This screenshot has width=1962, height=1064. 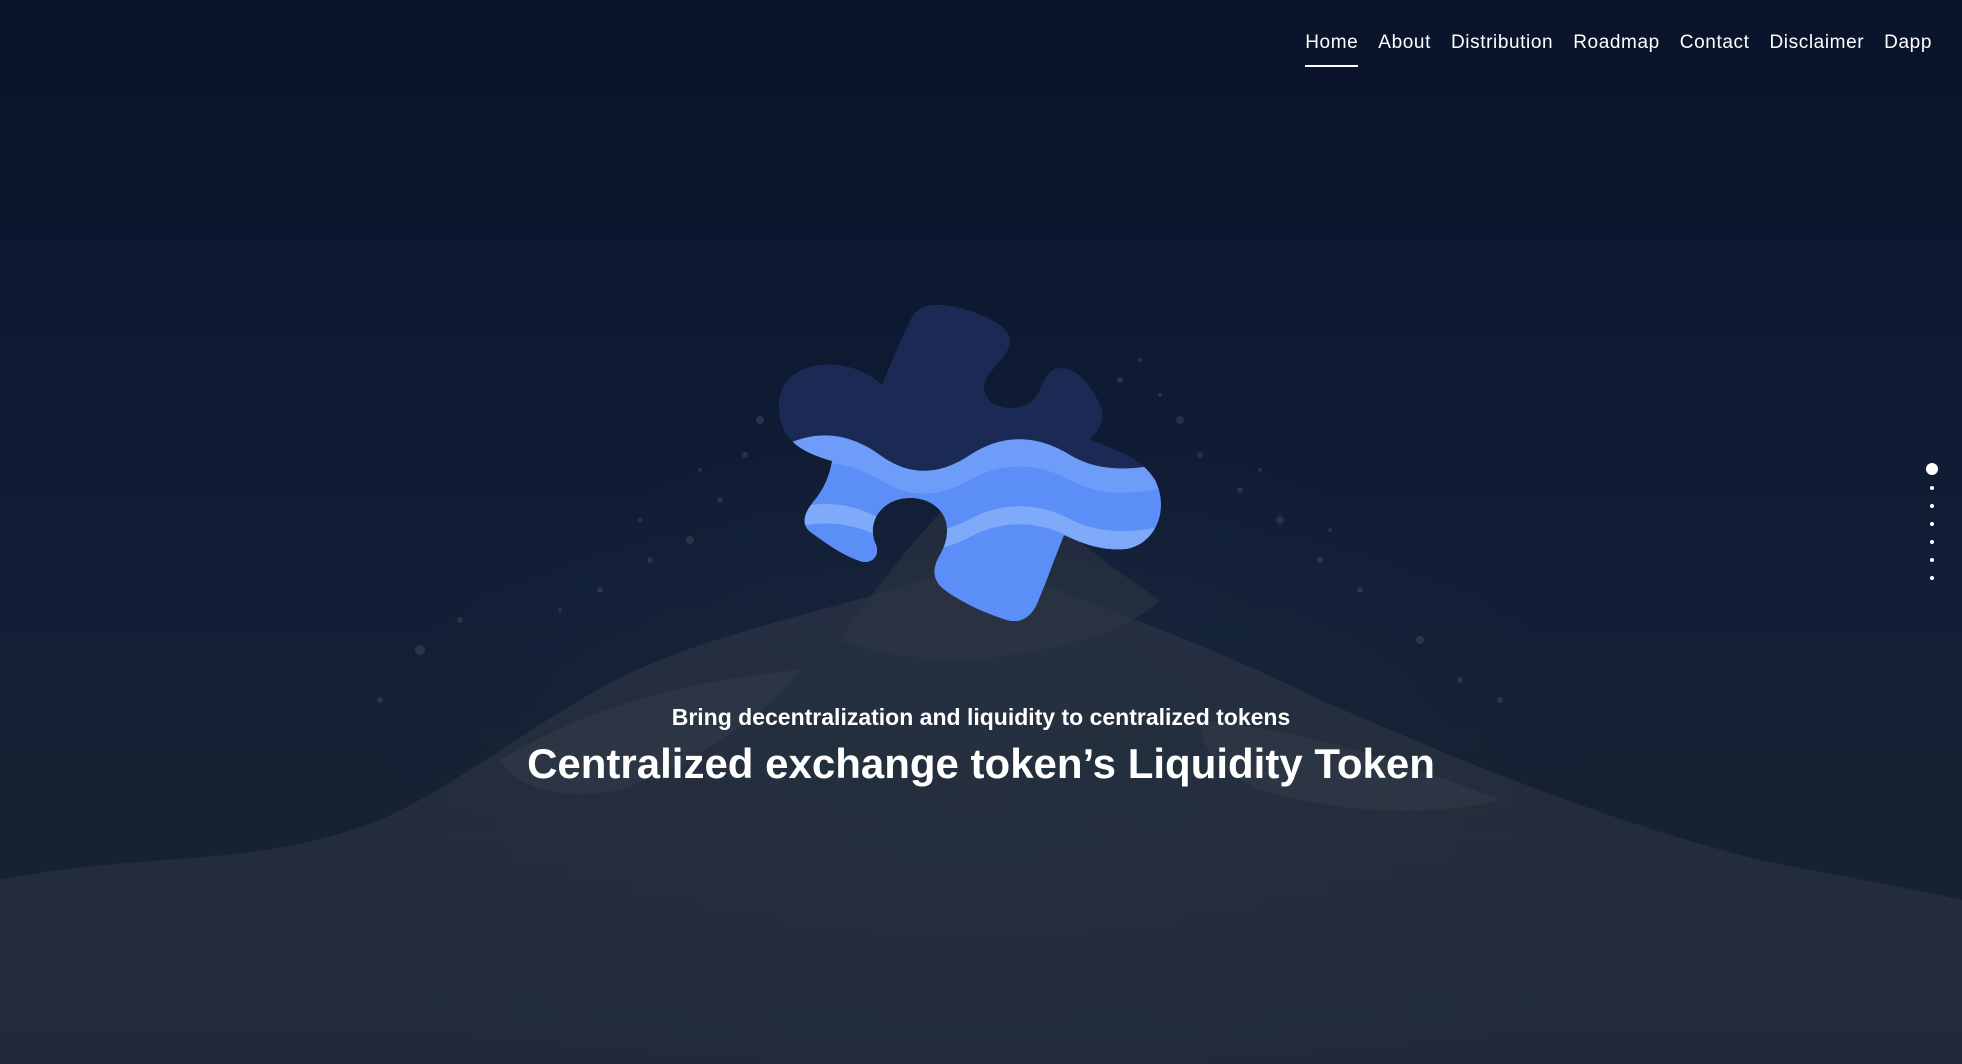 I want to click on nav-home: Home, so click(x=1332, y=49).